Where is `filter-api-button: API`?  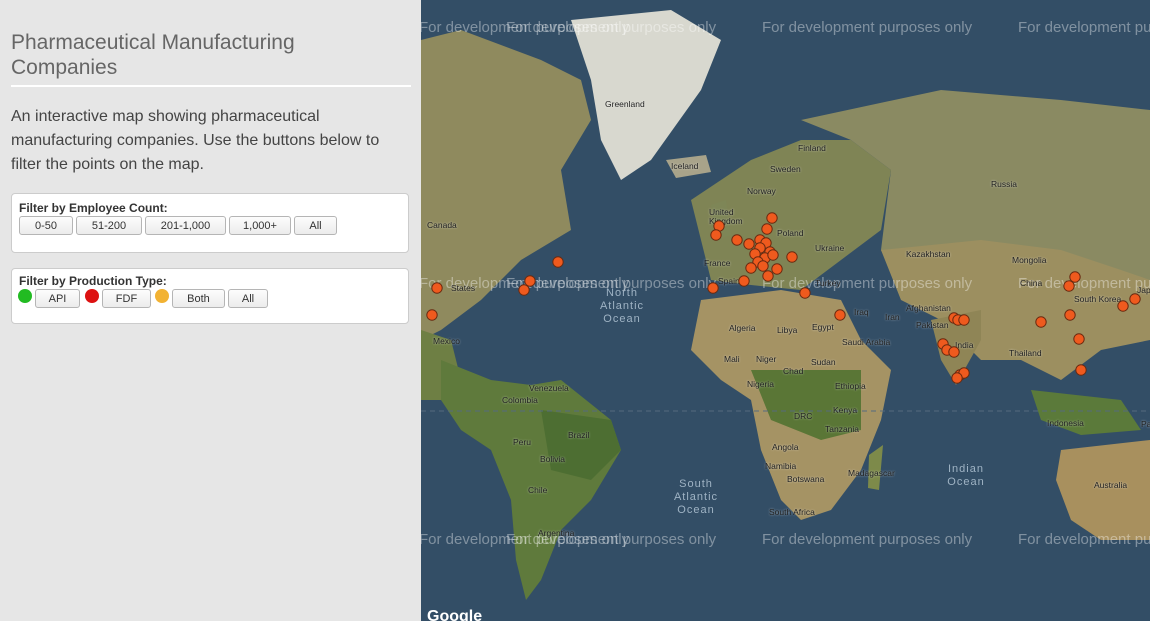 filter-api-button: API is located at coordinates (57, 298).